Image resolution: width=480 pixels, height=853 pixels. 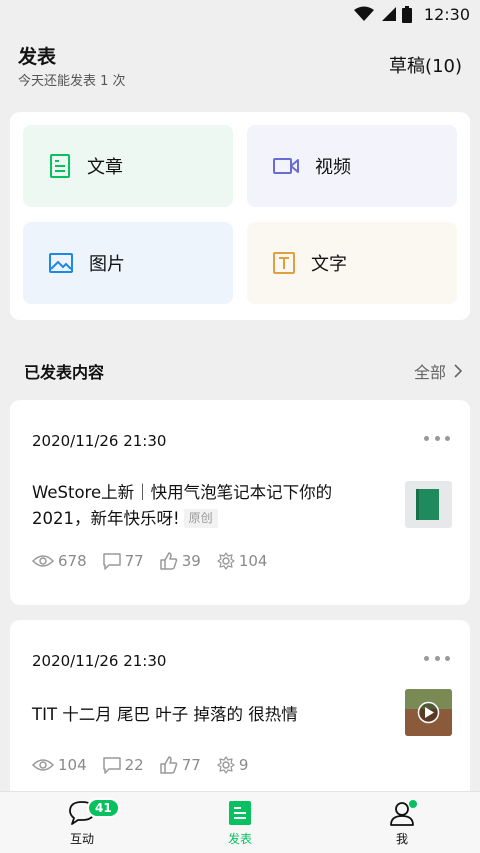 I want to click on video-thumbnail-icon, so click(x=428, y=712).